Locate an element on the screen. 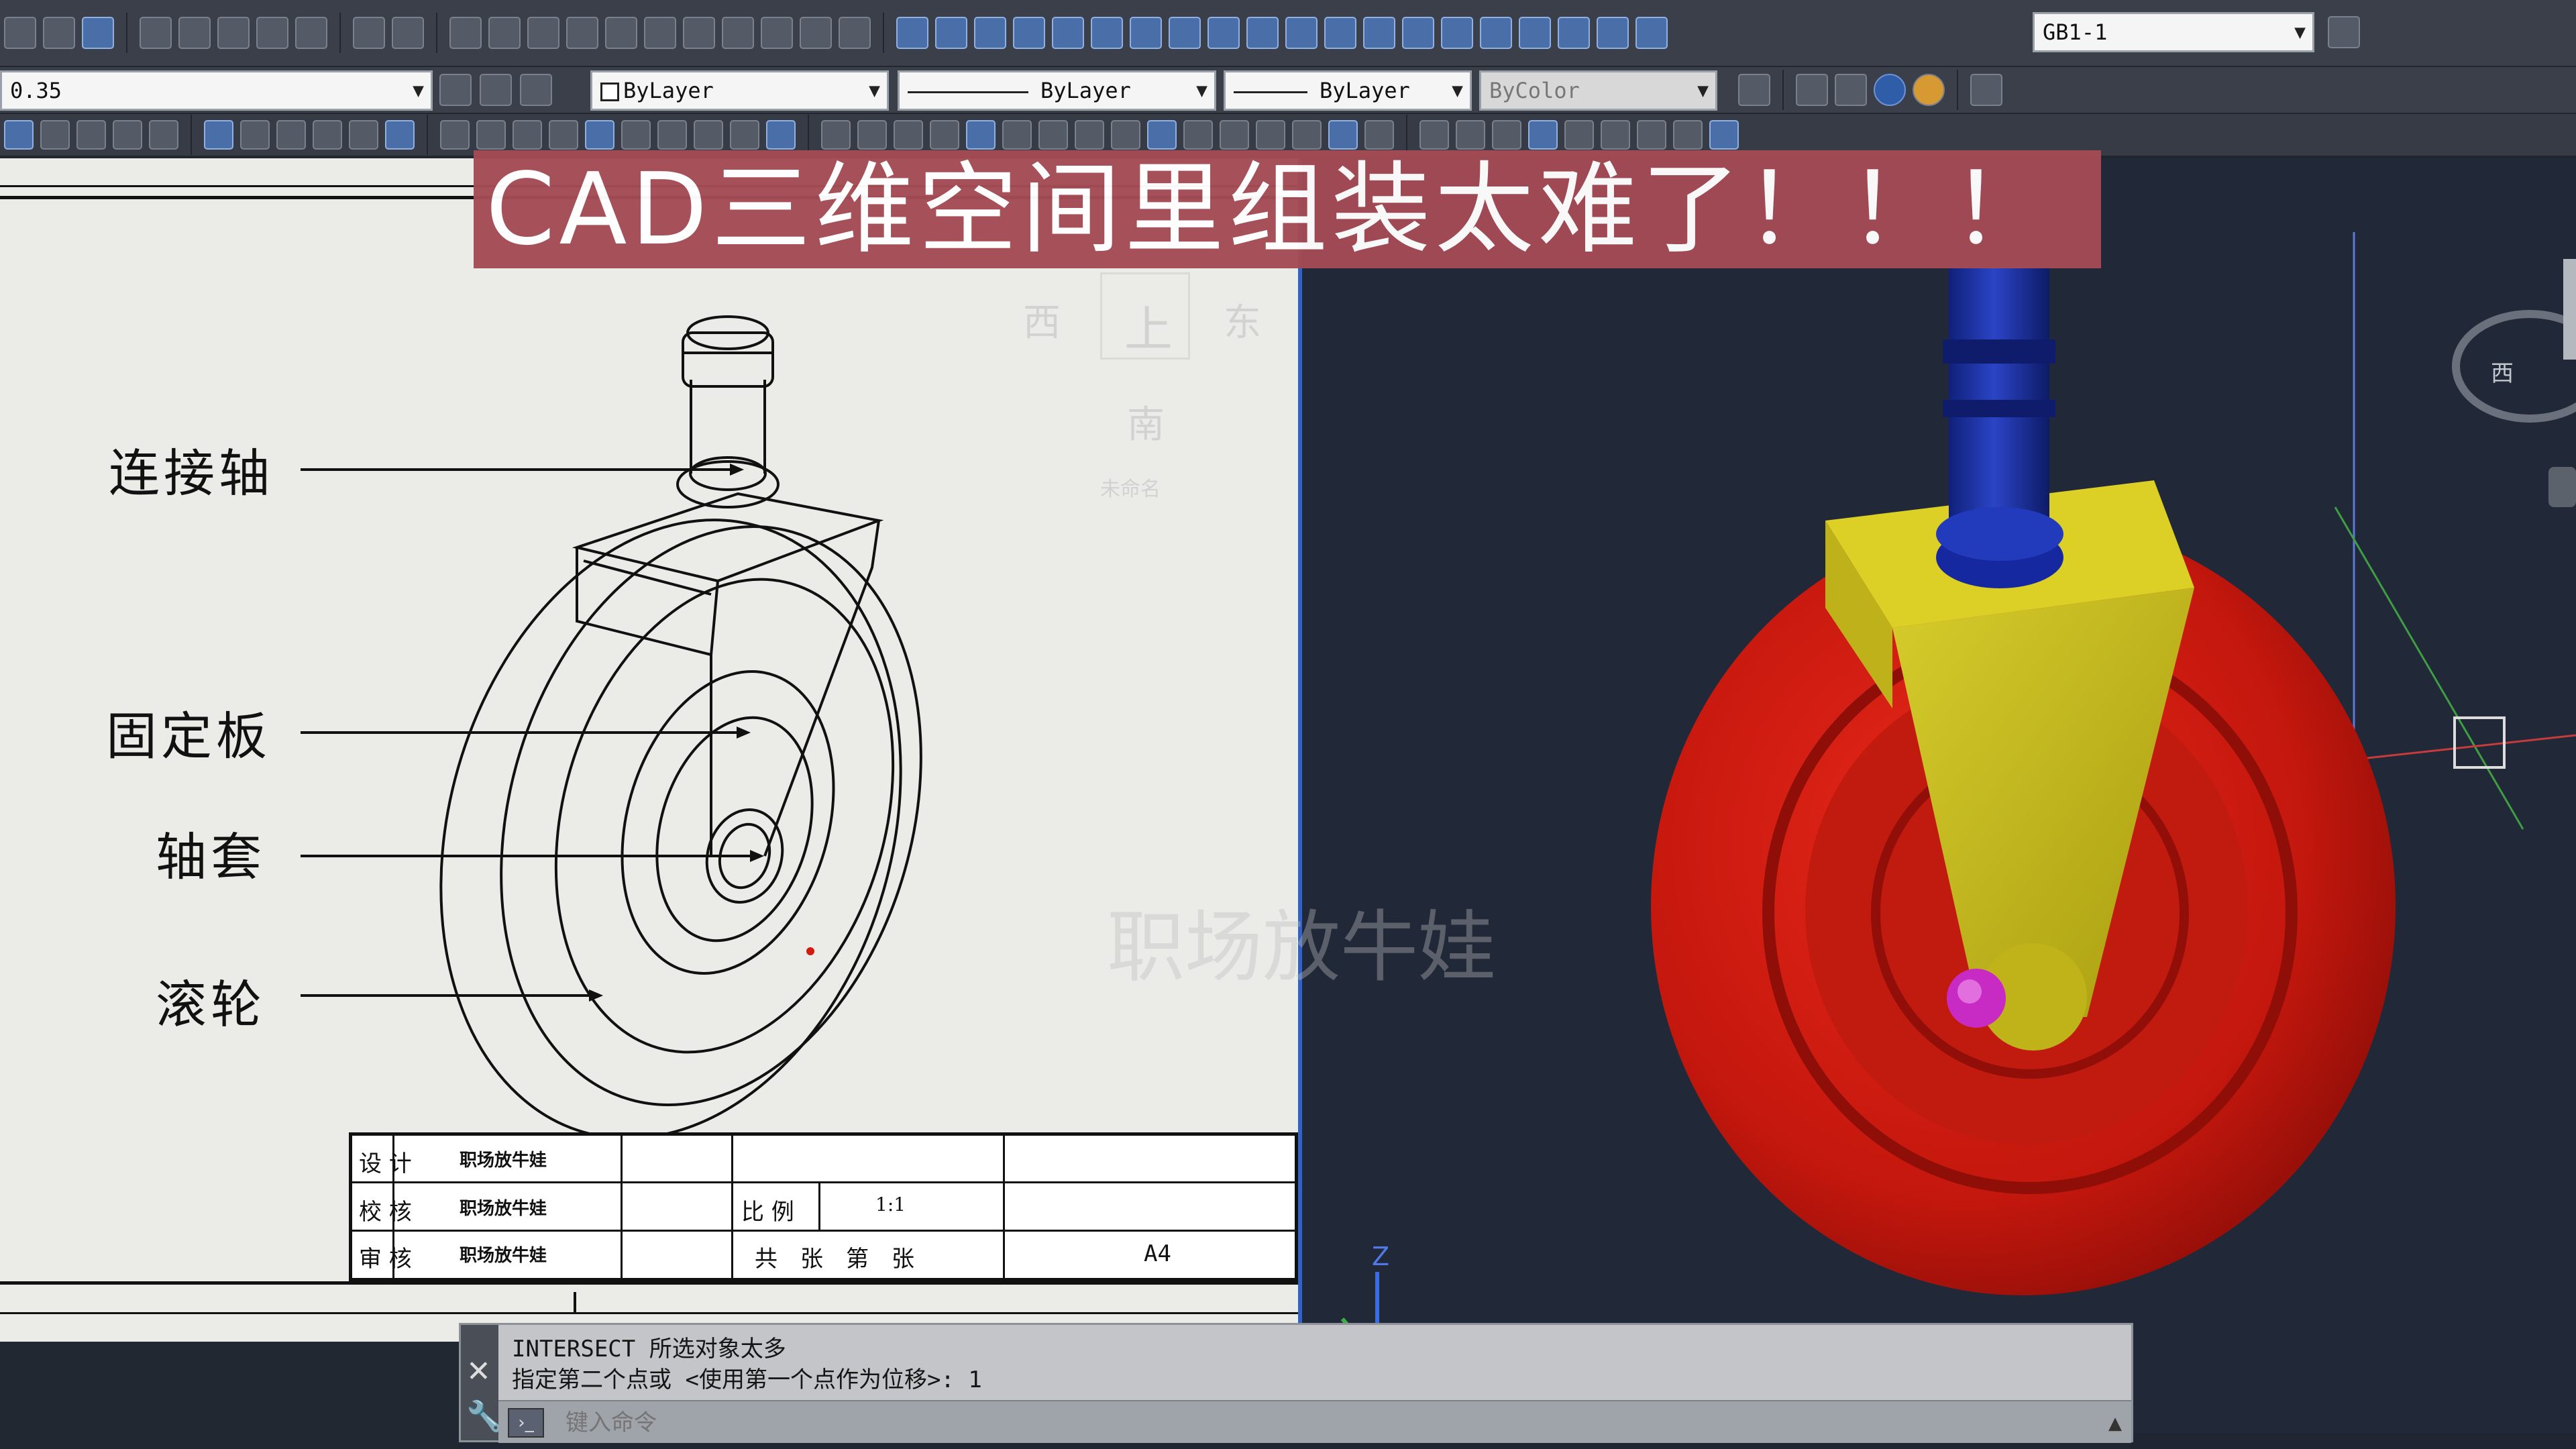 The width and height of the screenshot is (2576, 1449). material-browser-icon is located at coordinates (1929, 90).